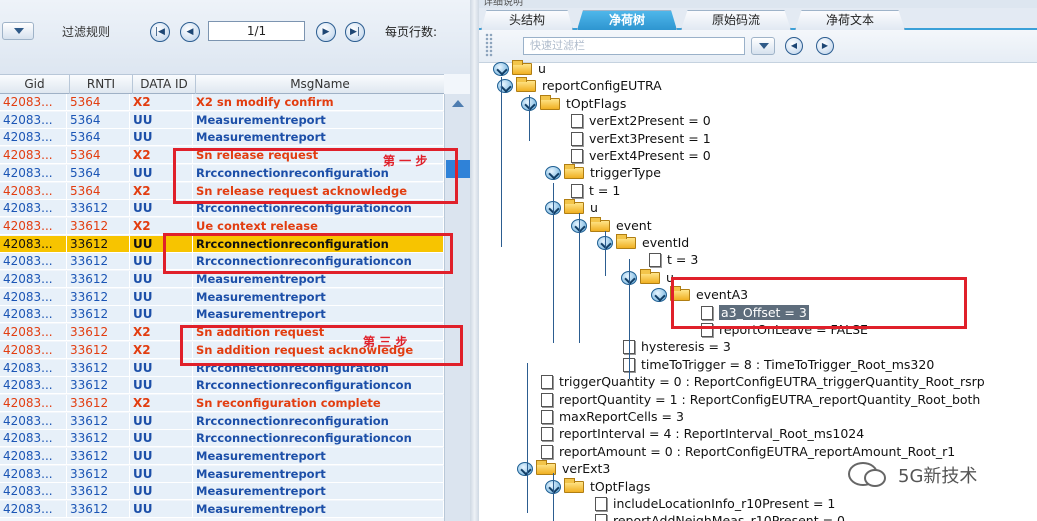 The width and height of the screenshot is (1037, 521). I want to click on tab-payload-tree: 净荷树, so click(627, 20).